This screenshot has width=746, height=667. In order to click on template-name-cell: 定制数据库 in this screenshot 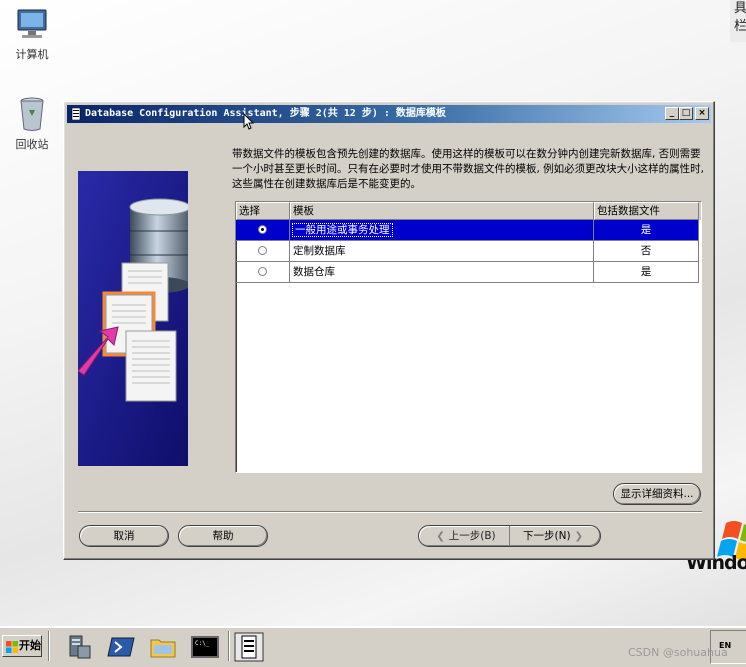, I will do `click(442, 251)`.